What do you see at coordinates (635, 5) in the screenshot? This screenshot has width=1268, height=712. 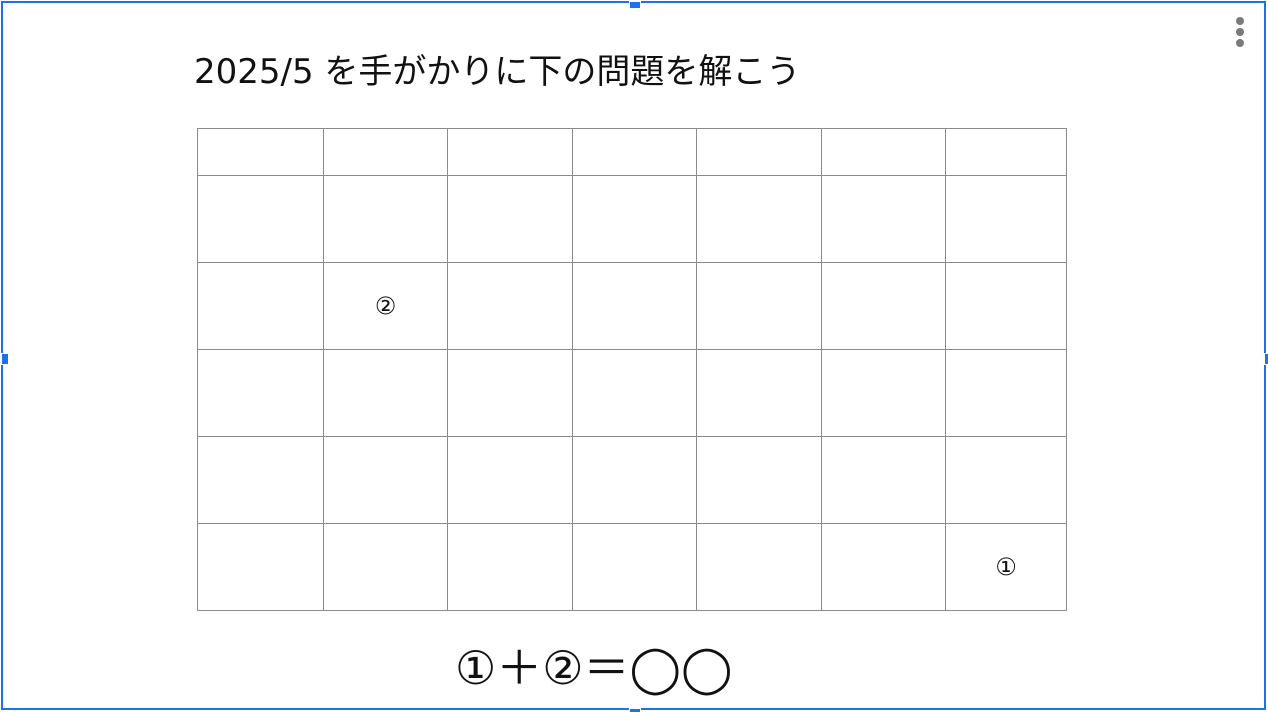 I see `resize-handle-top` at bounding box center [635, 5].